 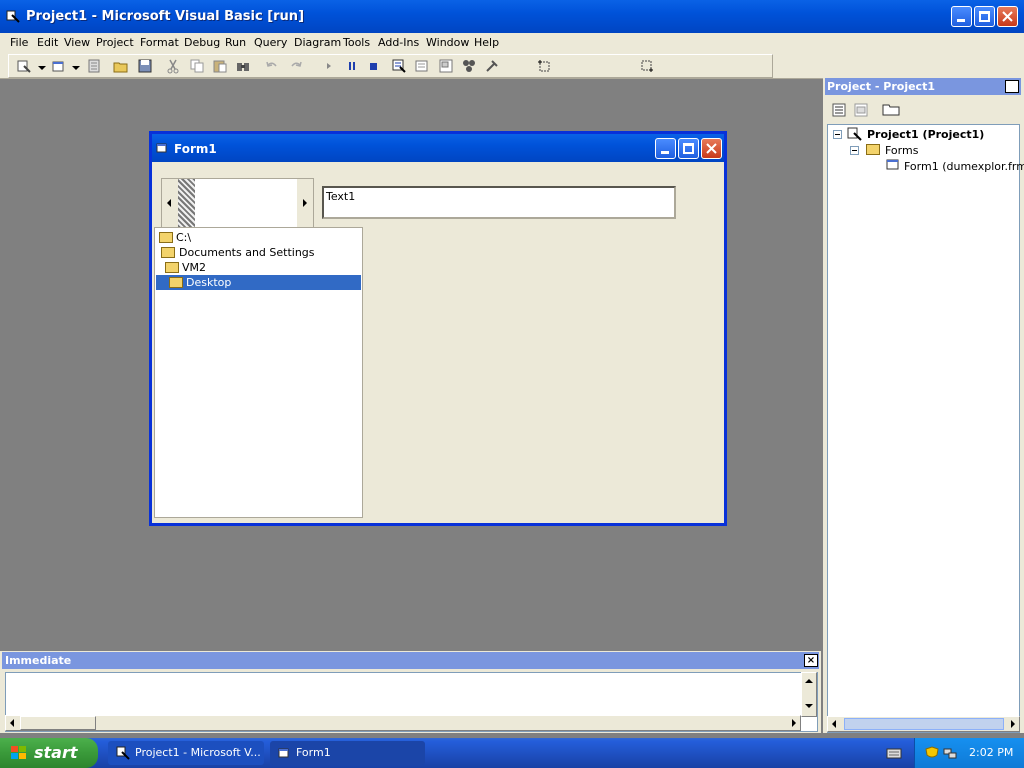 I want to click on clock: 2:02 PM, so click(x=991, y=752).